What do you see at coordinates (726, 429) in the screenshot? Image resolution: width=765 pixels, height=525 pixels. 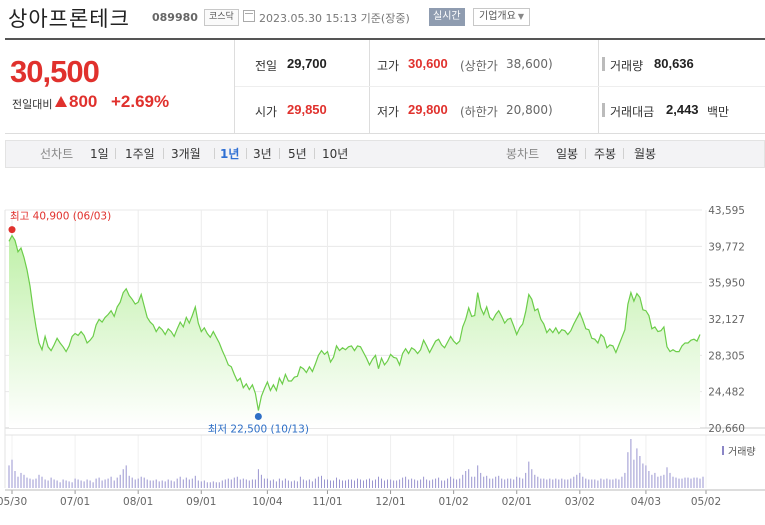 I see `y-tick-label: 20,660` at bounding box center [726, 429].